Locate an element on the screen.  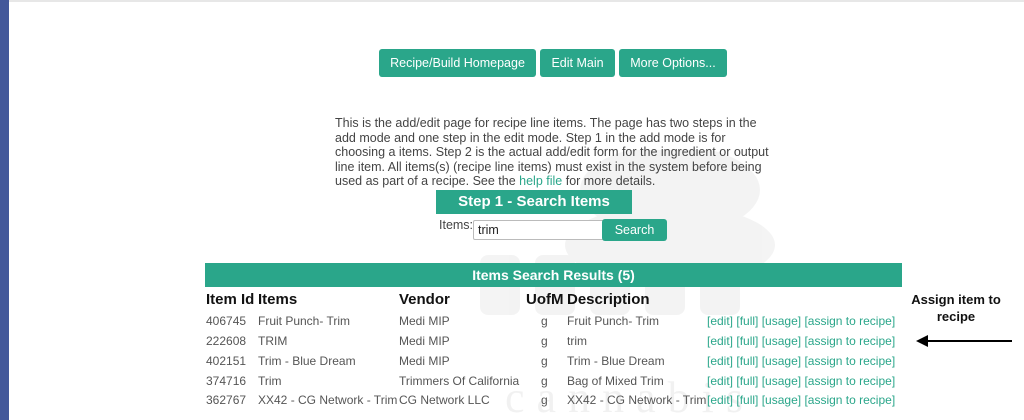
col-item-id: Item Id is located at coordinates (230, 299).